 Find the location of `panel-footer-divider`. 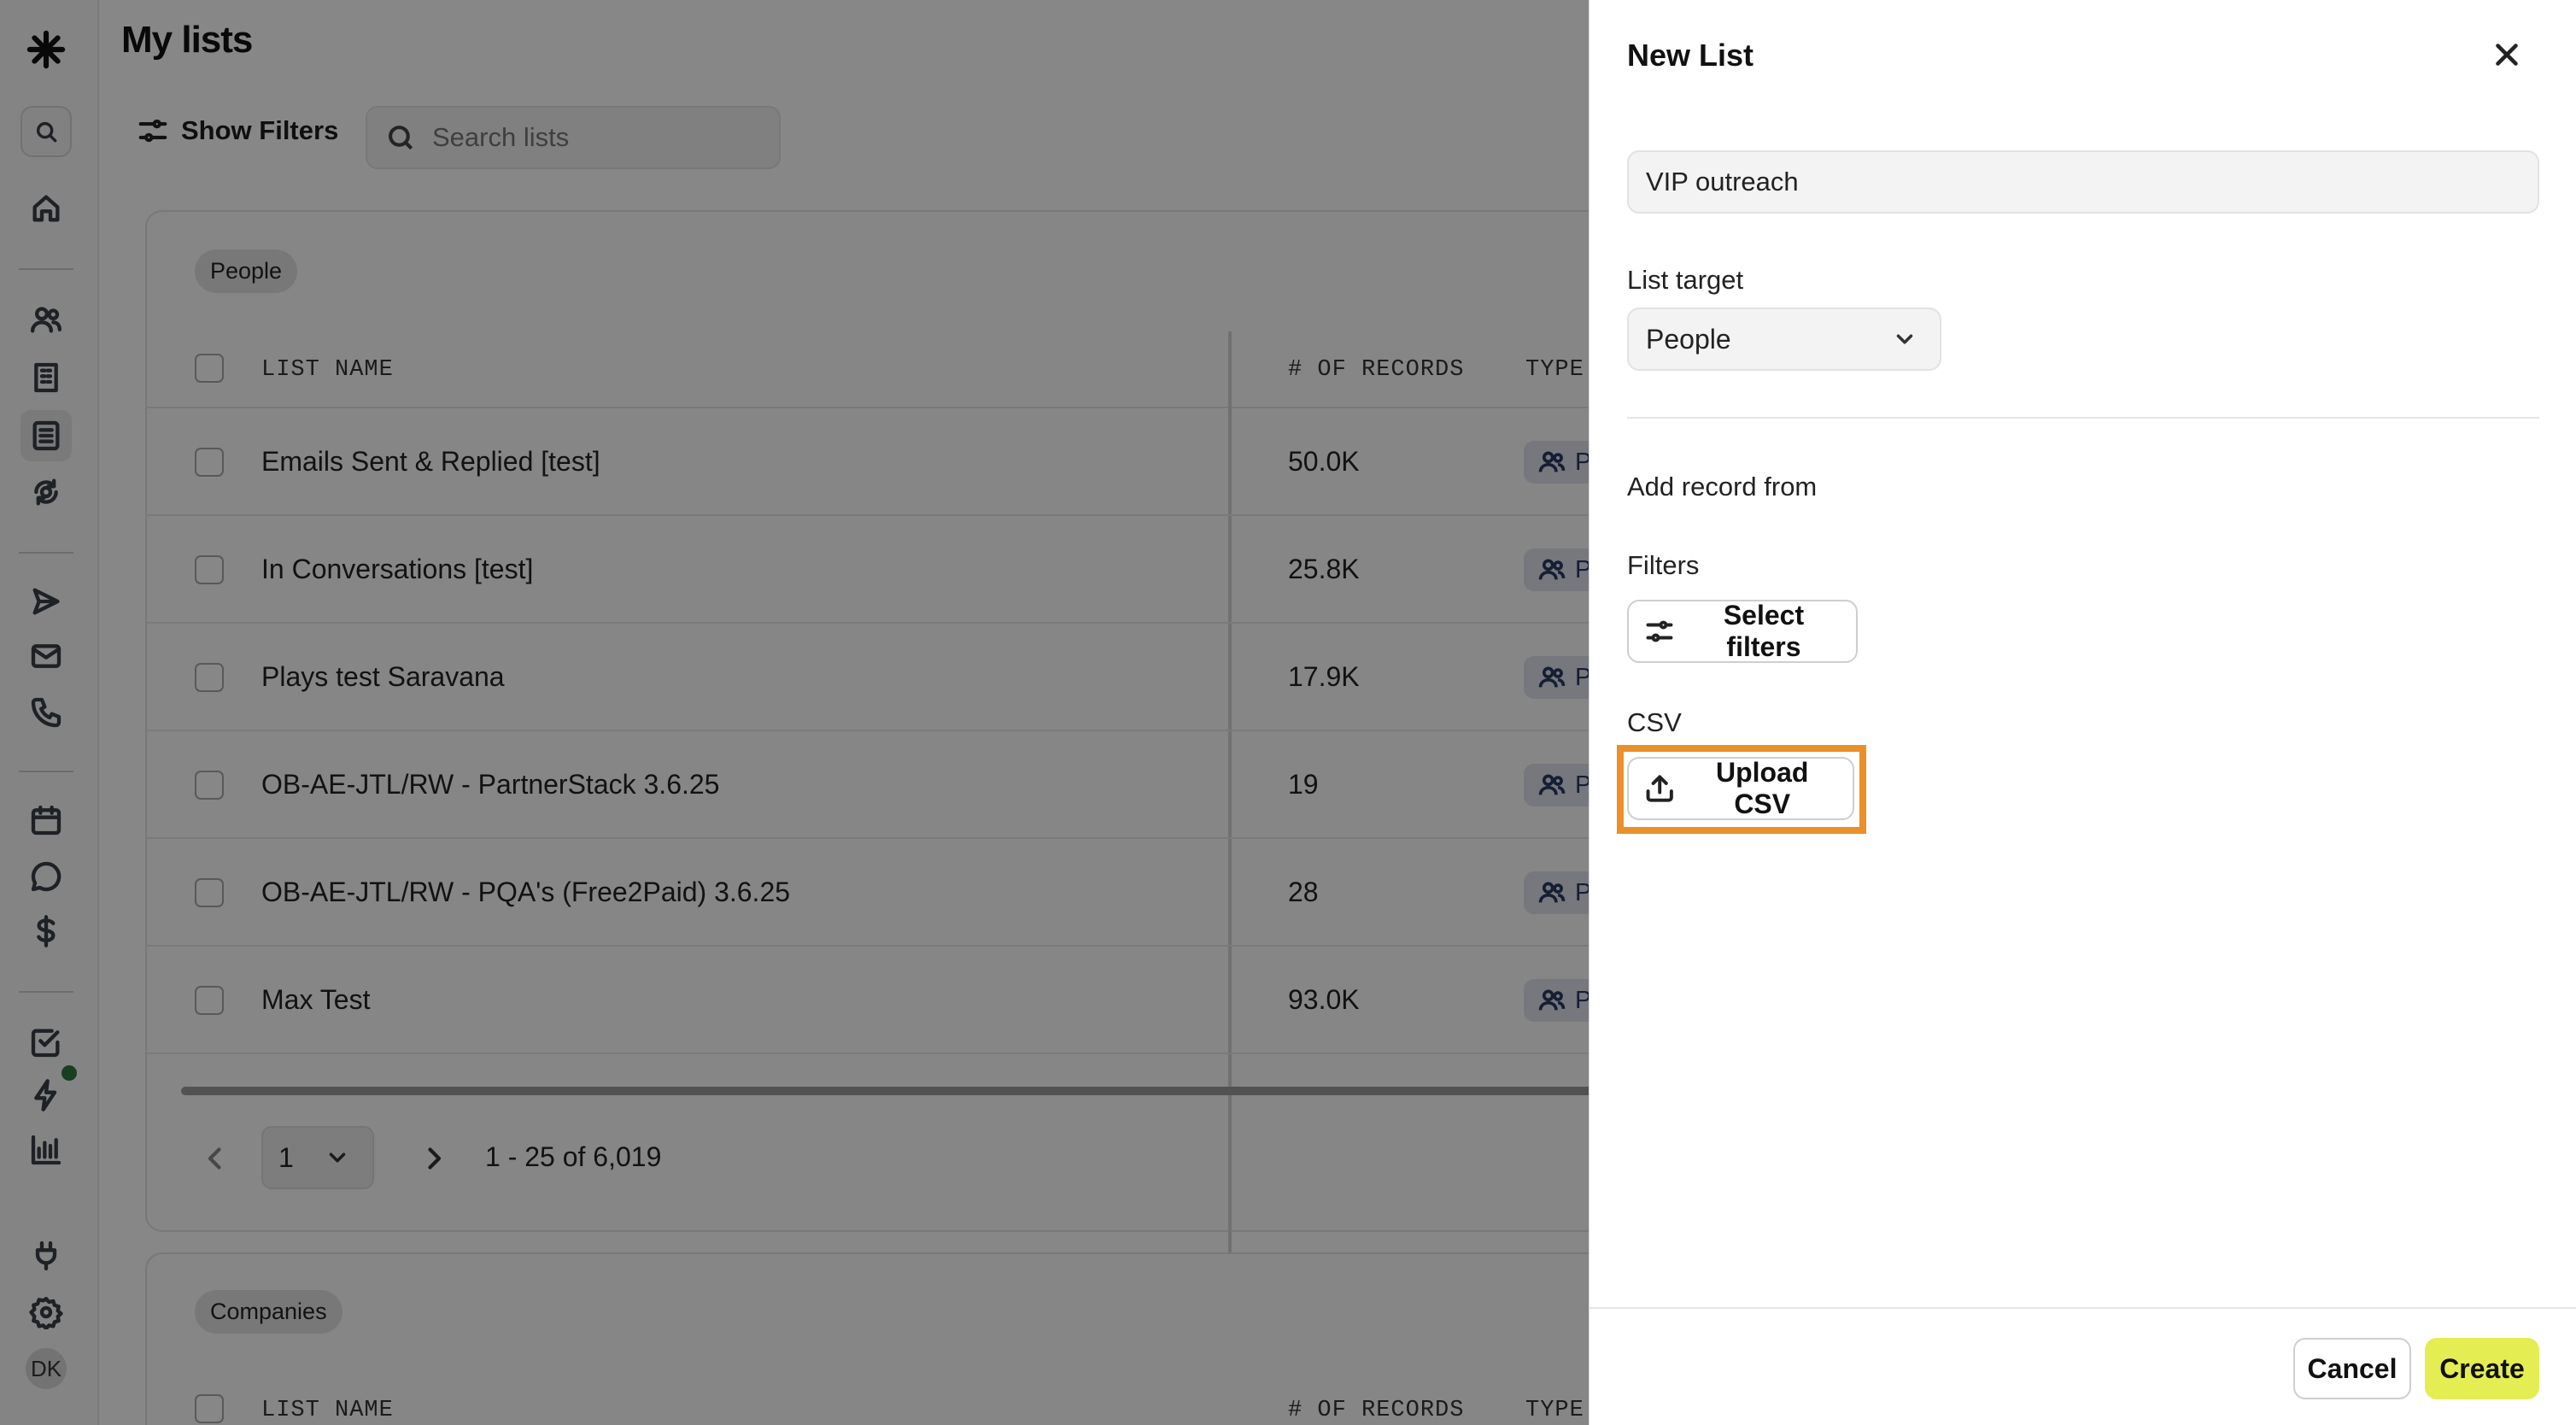

panel-footer-divider is located at coordinates (2083, 1308).